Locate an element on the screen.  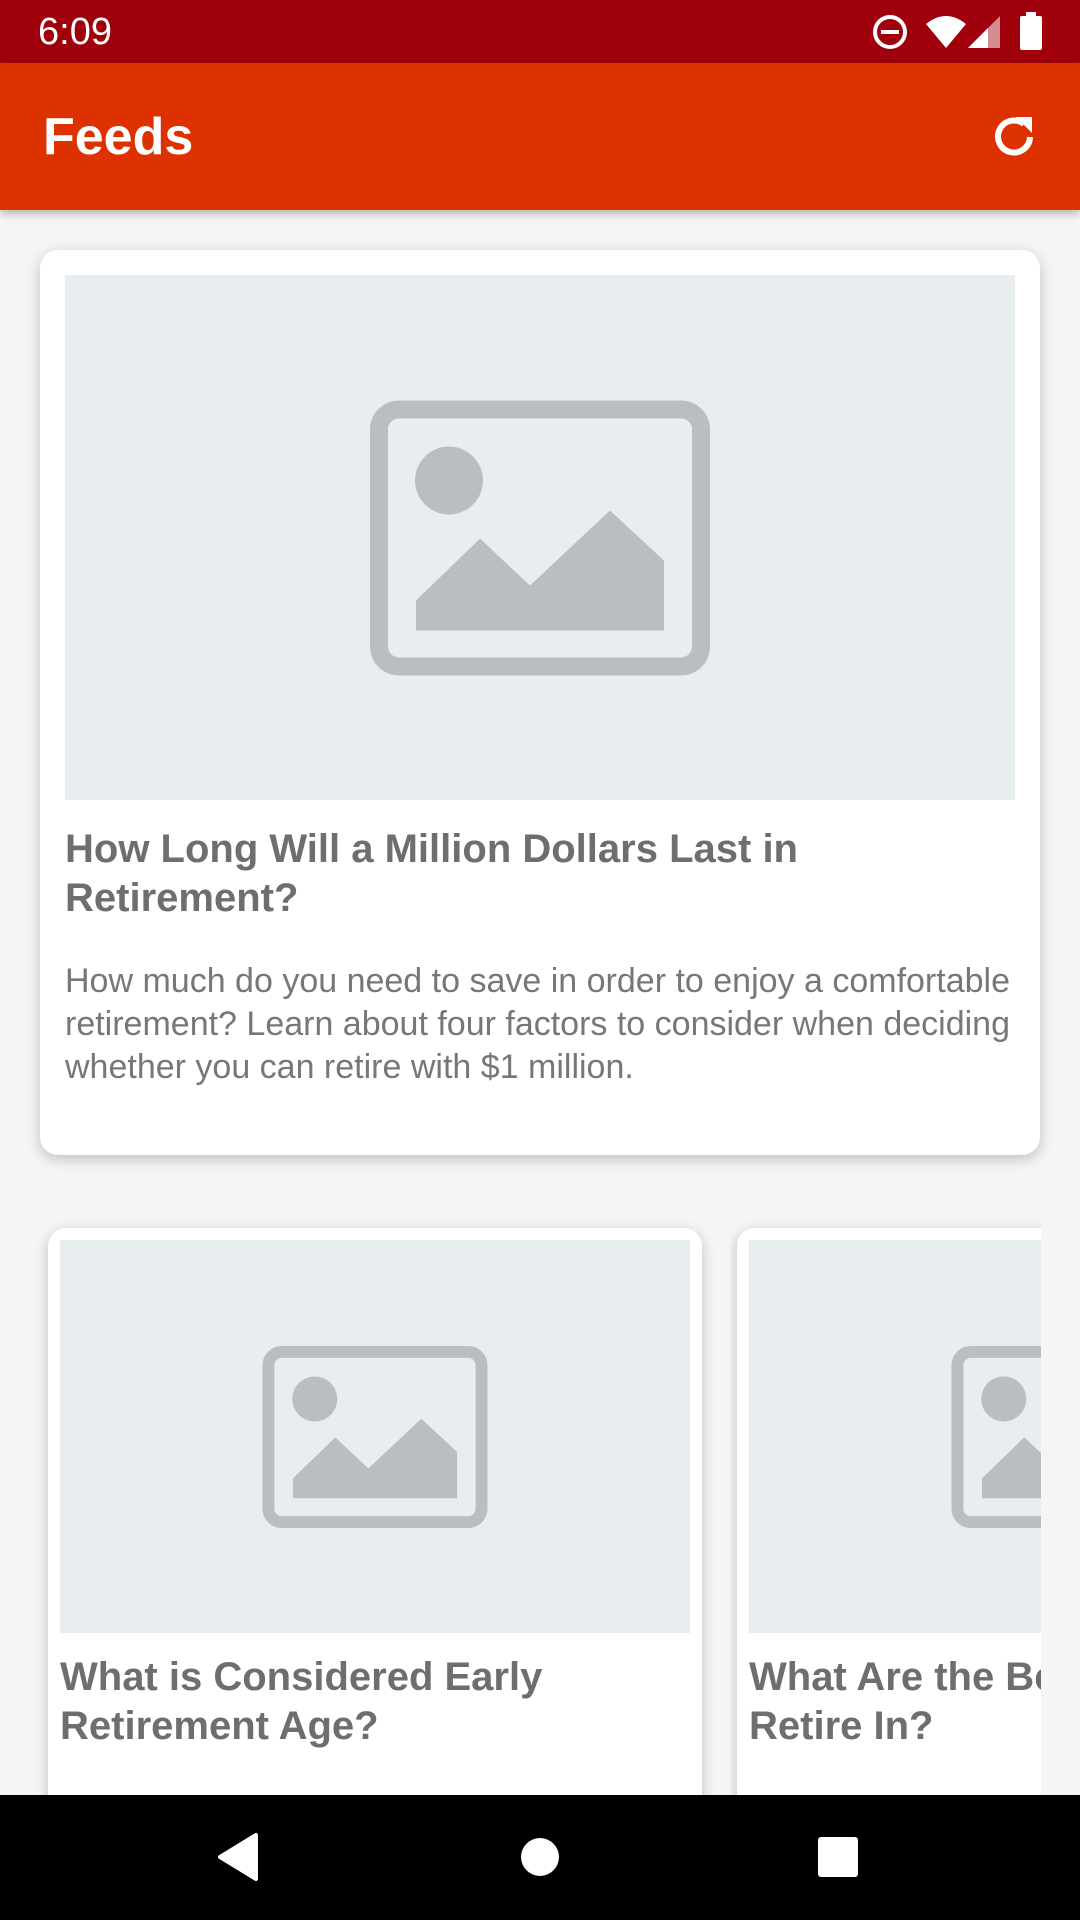
back-icon is located at coordinates (238, 1857).